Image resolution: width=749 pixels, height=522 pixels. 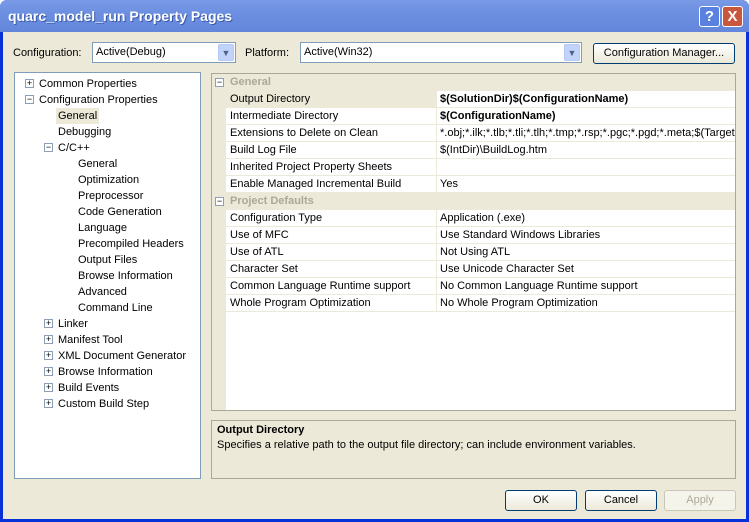 I want to click on property-name: Extensions to Delete on Clean, so click(x=304, y=133).